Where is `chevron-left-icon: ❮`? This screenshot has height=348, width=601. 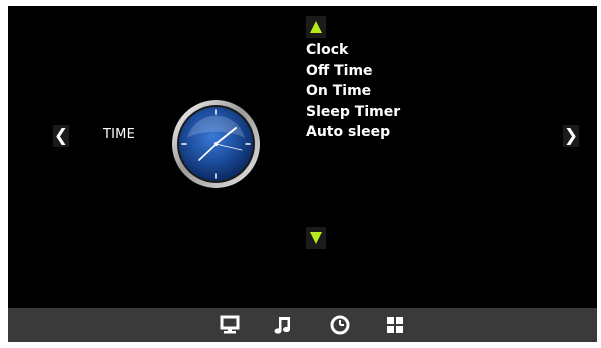 chevron-left-icon: ❮ is located at coordinates (61, 136).